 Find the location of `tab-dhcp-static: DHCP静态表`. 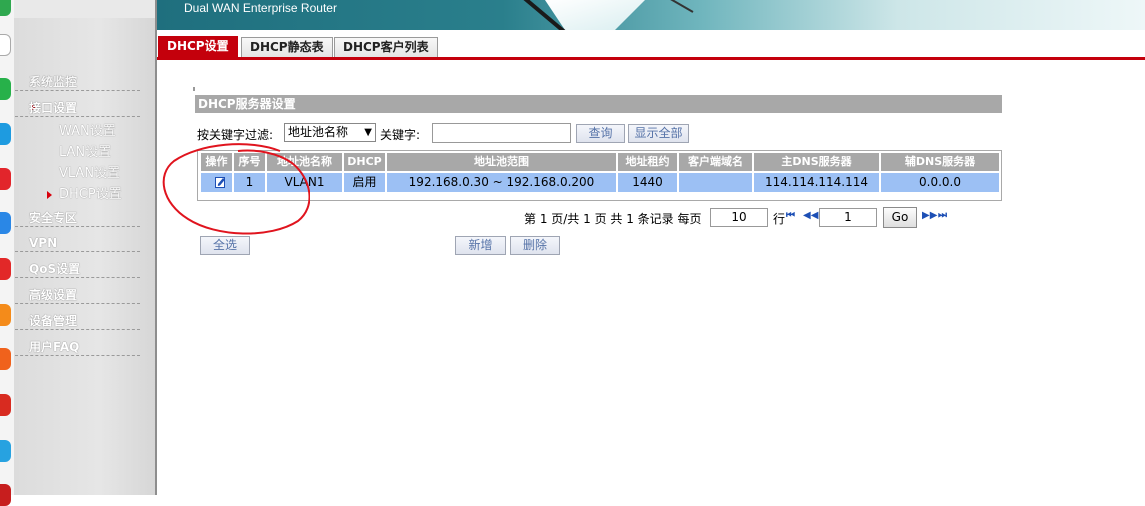

tab-dhcp-static: DHCP静态表 is located at coordinates (287, 47).